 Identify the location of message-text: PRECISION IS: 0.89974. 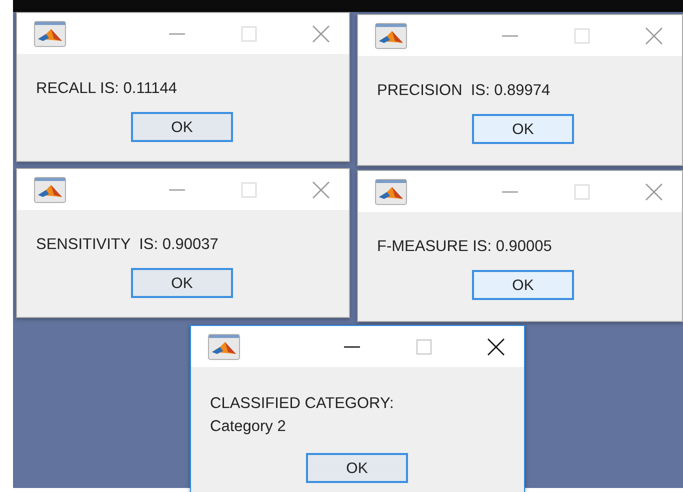
(464, 91).